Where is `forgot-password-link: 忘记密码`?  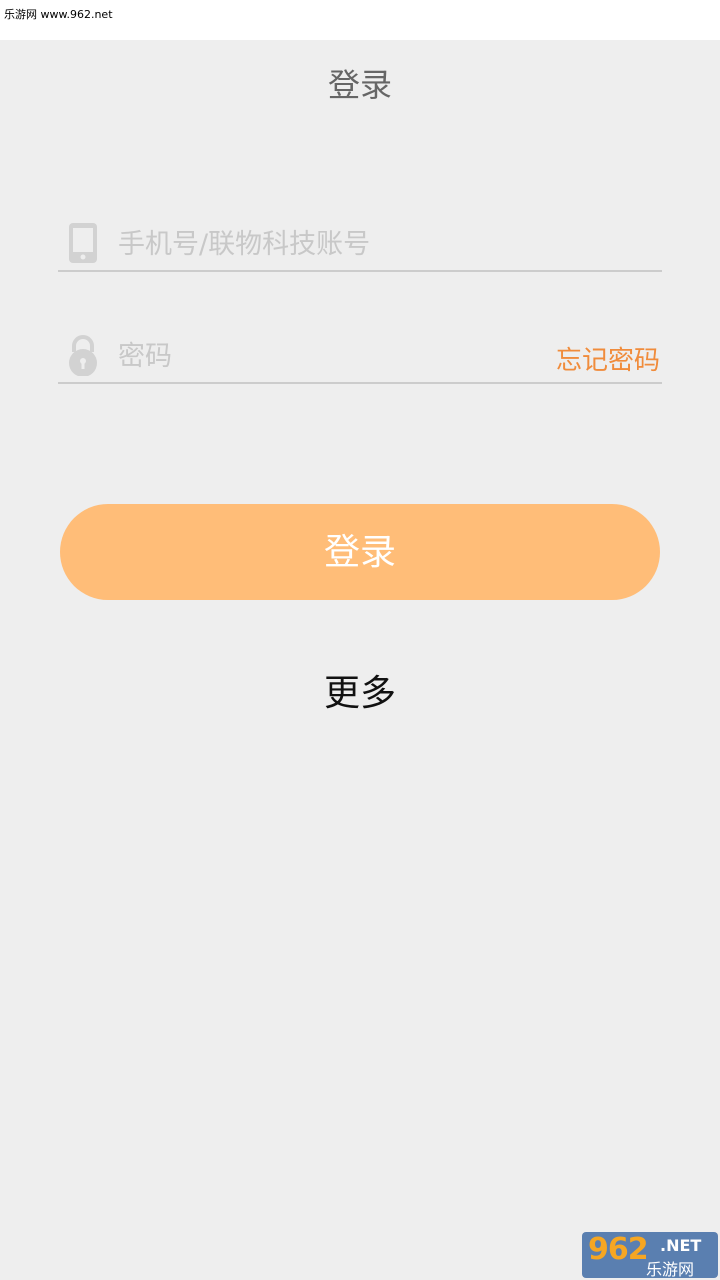
forgot-password-link: 忘记密码 is located at coordinates (608, 358).